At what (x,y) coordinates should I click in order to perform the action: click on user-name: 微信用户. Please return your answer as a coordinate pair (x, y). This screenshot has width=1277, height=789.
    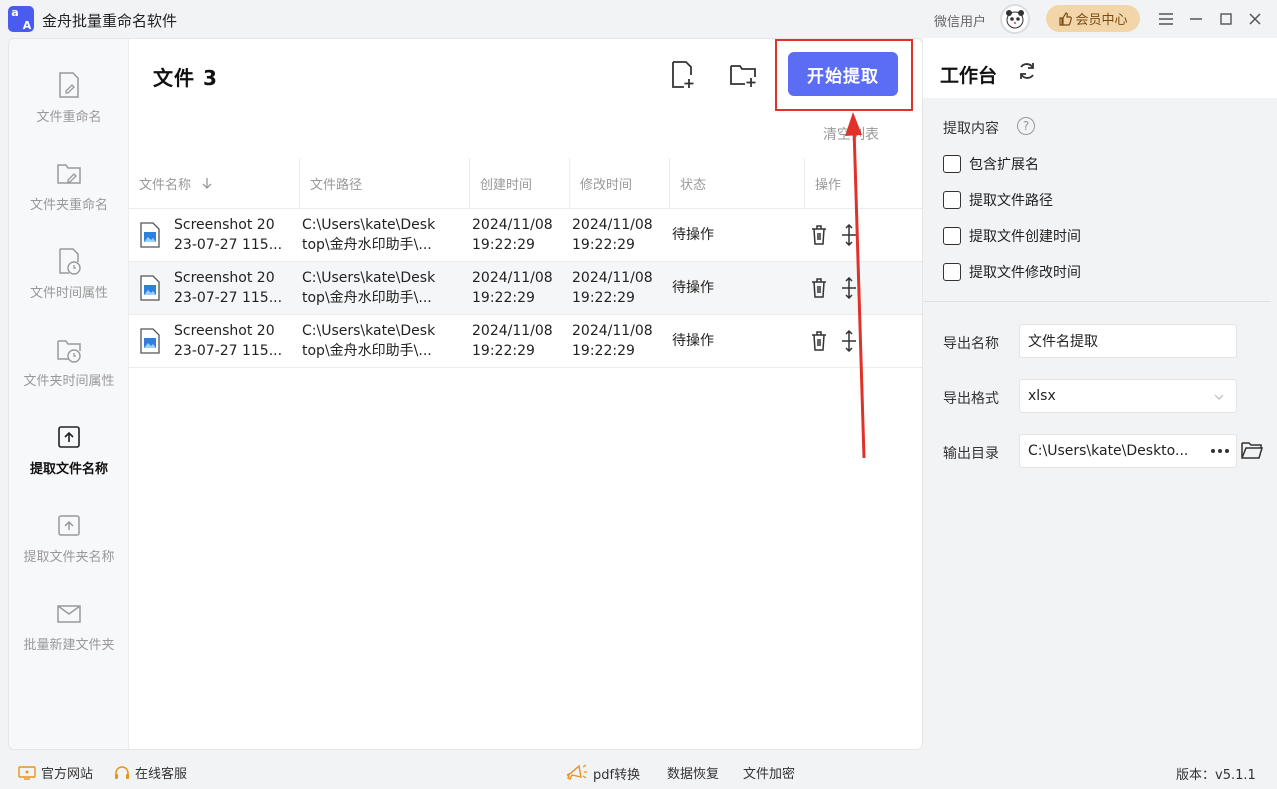
    Looking at the image, I should click on (960, 20).